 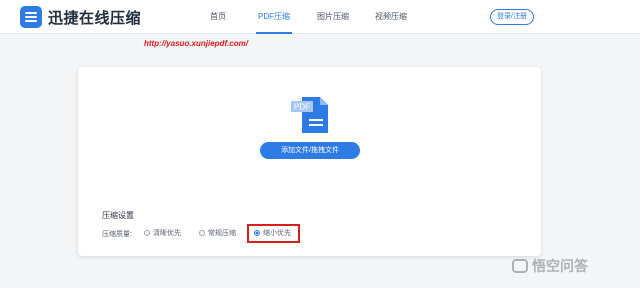 What do you see at coordinates (118, 215) in the screenshot?
I see `settings-title: 压缩设置` at bounding box center [118, 215].